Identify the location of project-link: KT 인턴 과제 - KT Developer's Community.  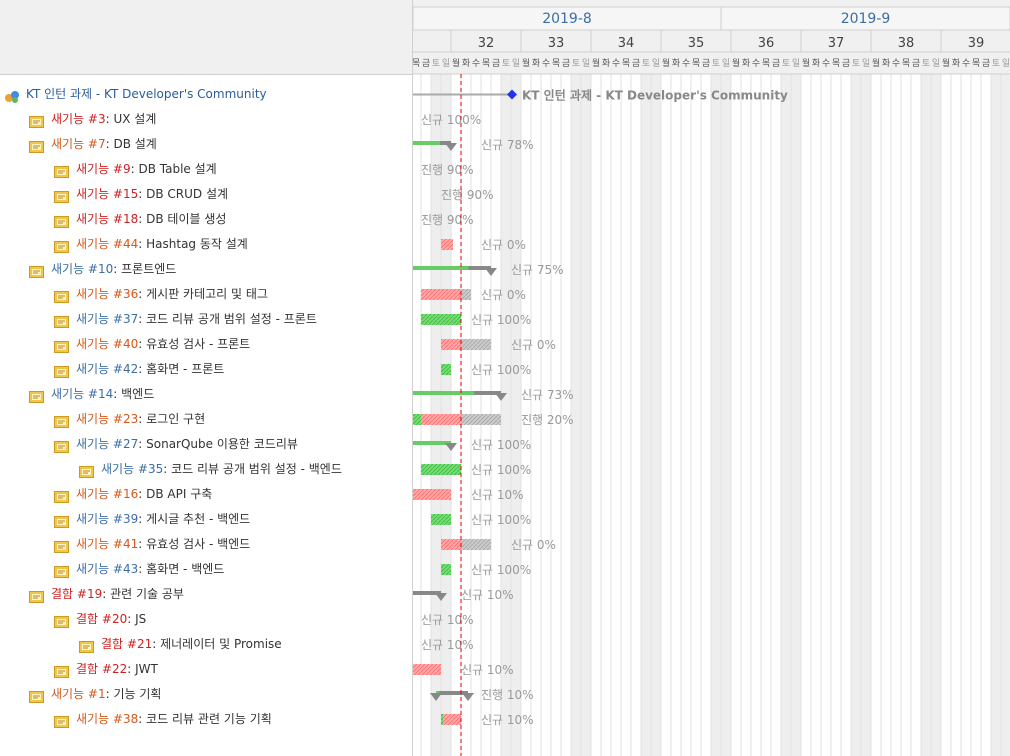
(146, 94).